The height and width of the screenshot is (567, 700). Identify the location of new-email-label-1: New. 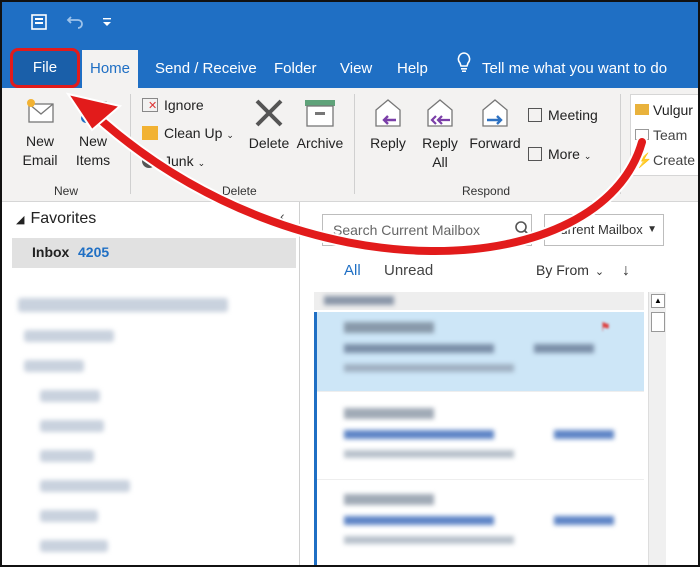
(39, 141).